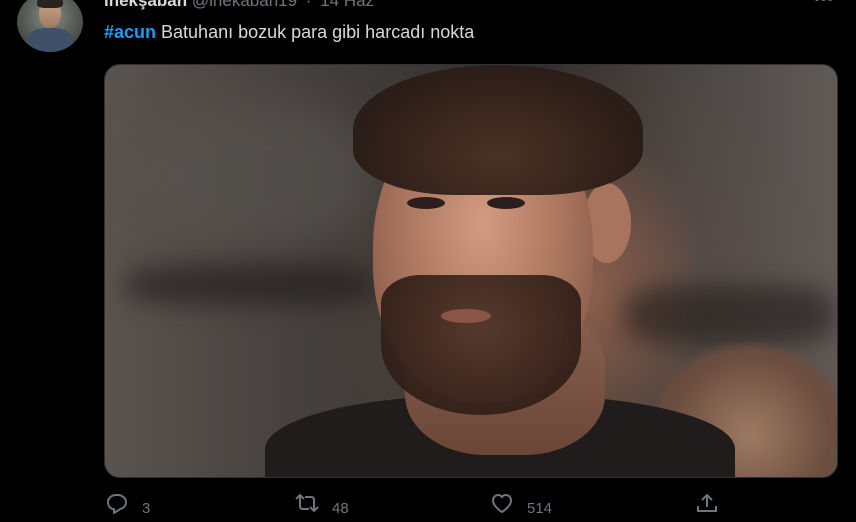  I want to click on tweet-header: inekşaban @inekaban19 · 14 Haz, so click(239, 5).